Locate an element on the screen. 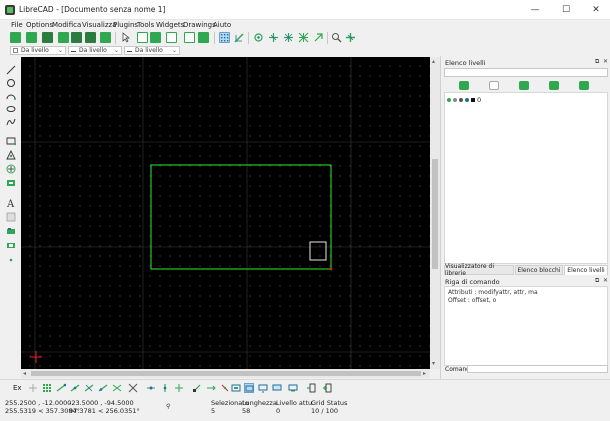  construction-icon is located at coordinates (467, 100).